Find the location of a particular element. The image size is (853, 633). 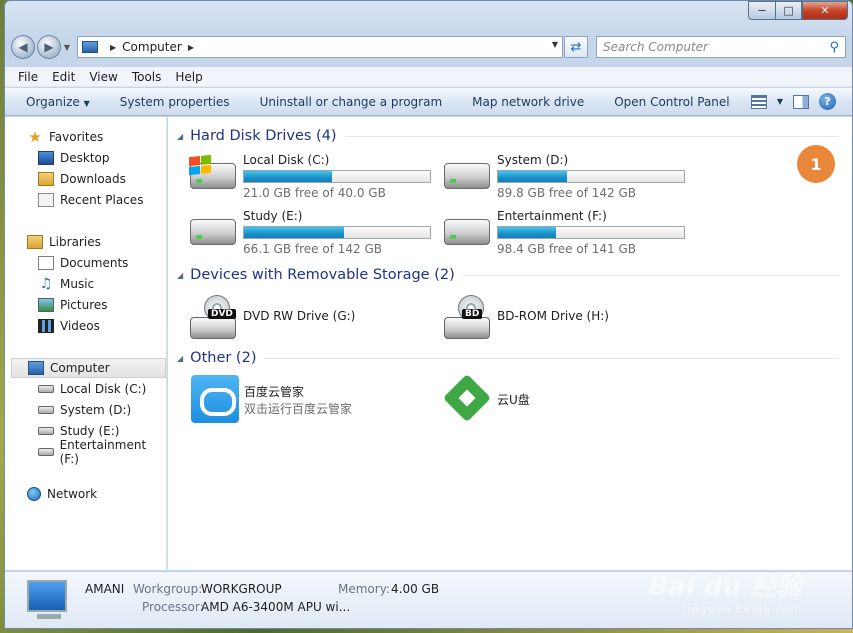

refresh-button: ⇄ is located at coordinates (576, 47).